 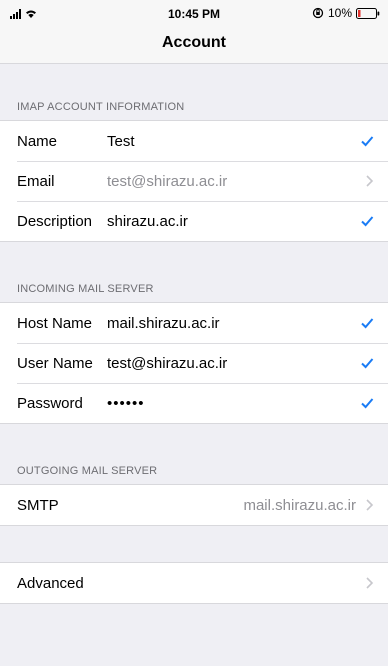 I want to click on email-label: Email, so click(x=36, y=181).